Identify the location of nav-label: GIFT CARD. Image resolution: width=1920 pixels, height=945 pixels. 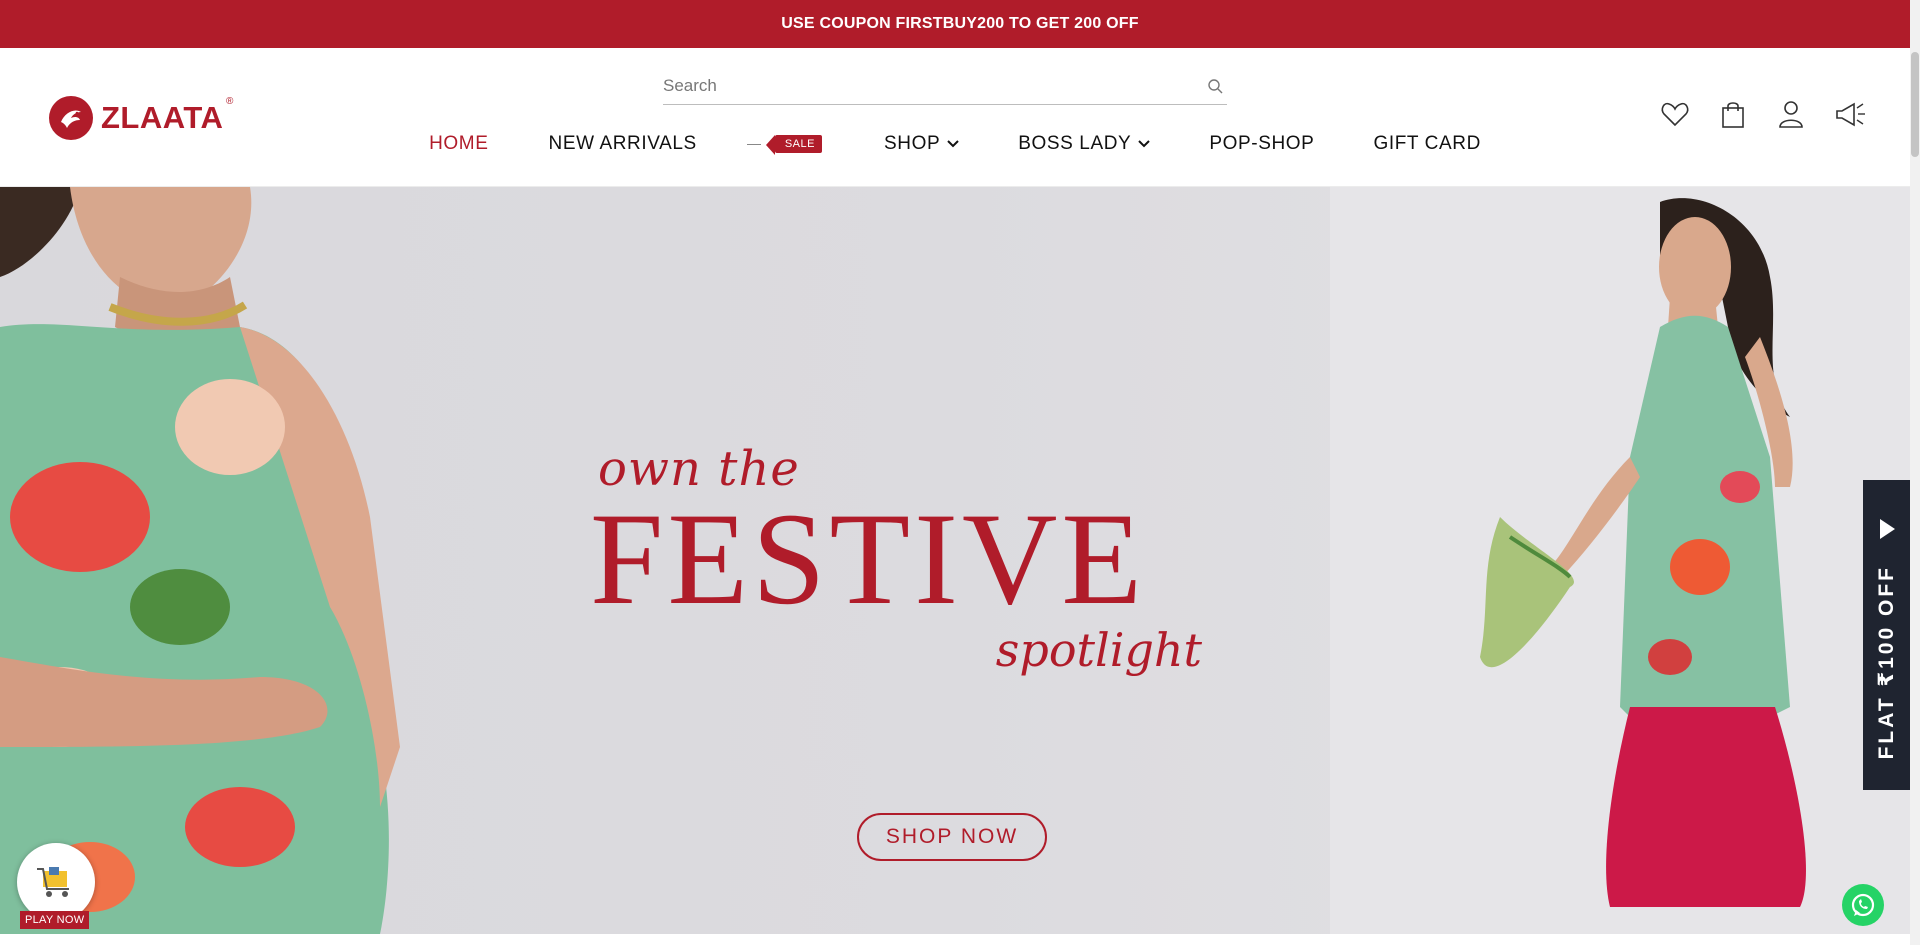
(1427, 143).